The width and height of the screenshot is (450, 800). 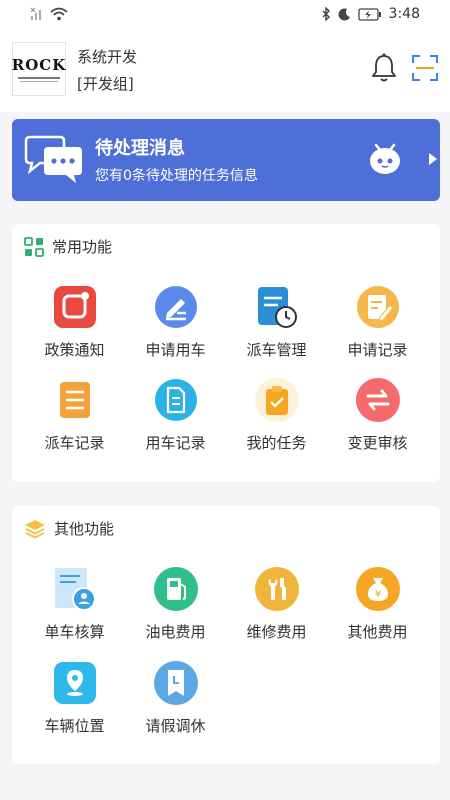 I want to click on vehicle-accounting-icon, so click(x=75, y=589).